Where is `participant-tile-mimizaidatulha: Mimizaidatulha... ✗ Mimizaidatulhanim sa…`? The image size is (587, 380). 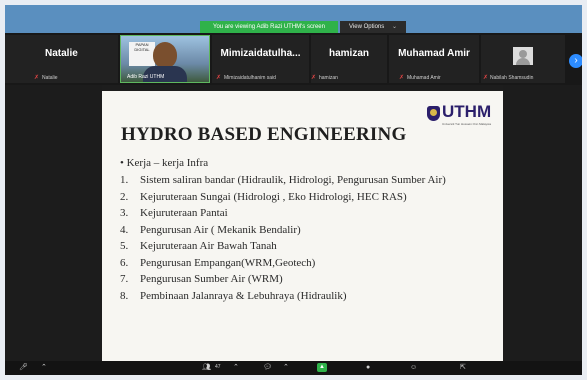
participant-tile-mimizaidatulha: Mimizaidatulha... ✗ Mimizaidatulhanim sa… is located at coordinates (260, 59).